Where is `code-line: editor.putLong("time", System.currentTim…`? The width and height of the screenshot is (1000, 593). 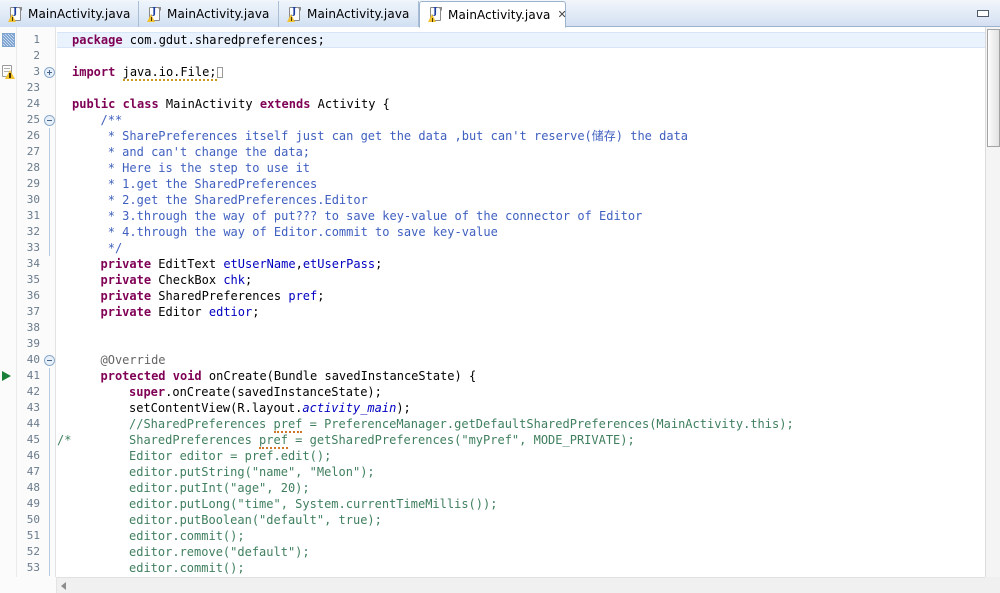
code-line: editor.putLong("time", System.currentTim… is located at coordinates (521, 504).